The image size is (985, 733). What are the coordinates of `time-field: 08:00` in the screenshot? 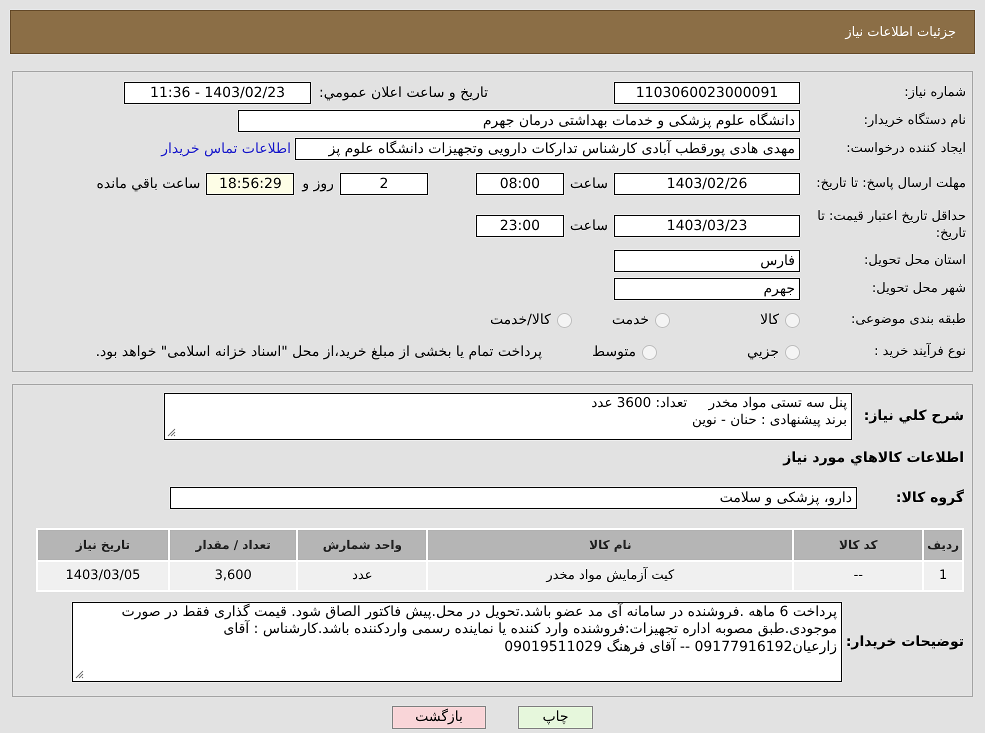 It's located at (520, 184).